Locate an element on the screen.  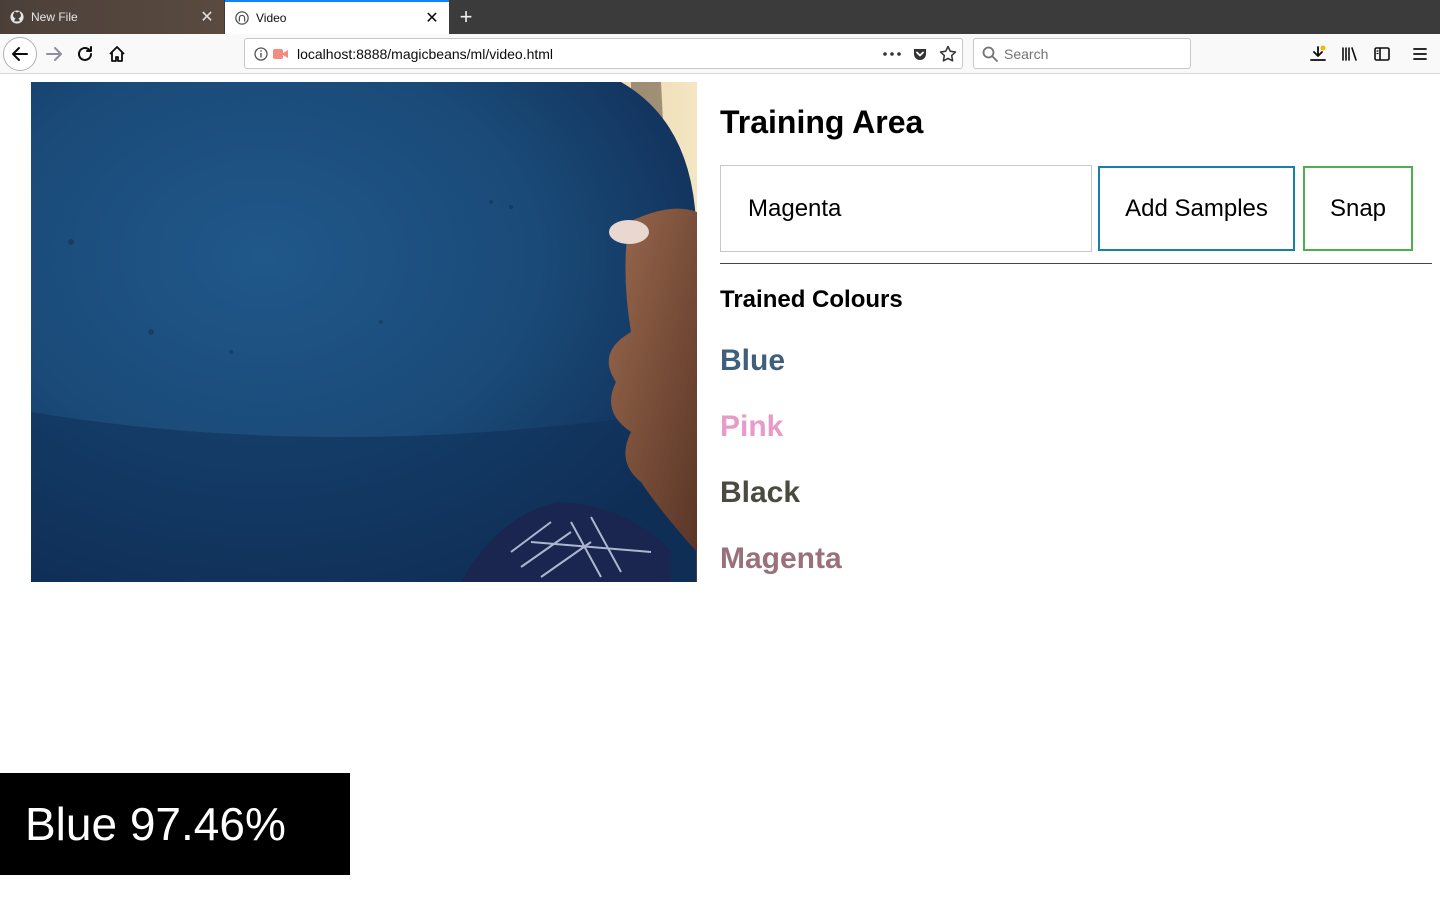
search-input is located at coordinates (1089, 53).